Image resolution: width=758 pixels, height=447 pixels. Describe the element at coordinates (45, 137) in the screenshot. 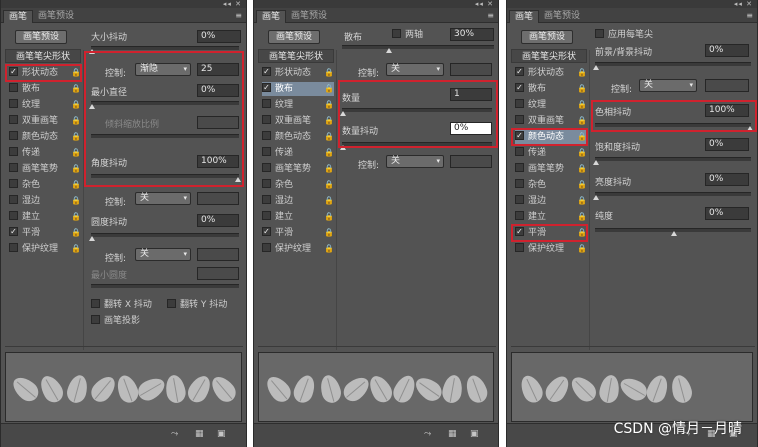

I see `option-color-dynamics: 颜色动态 🔒` at that location.